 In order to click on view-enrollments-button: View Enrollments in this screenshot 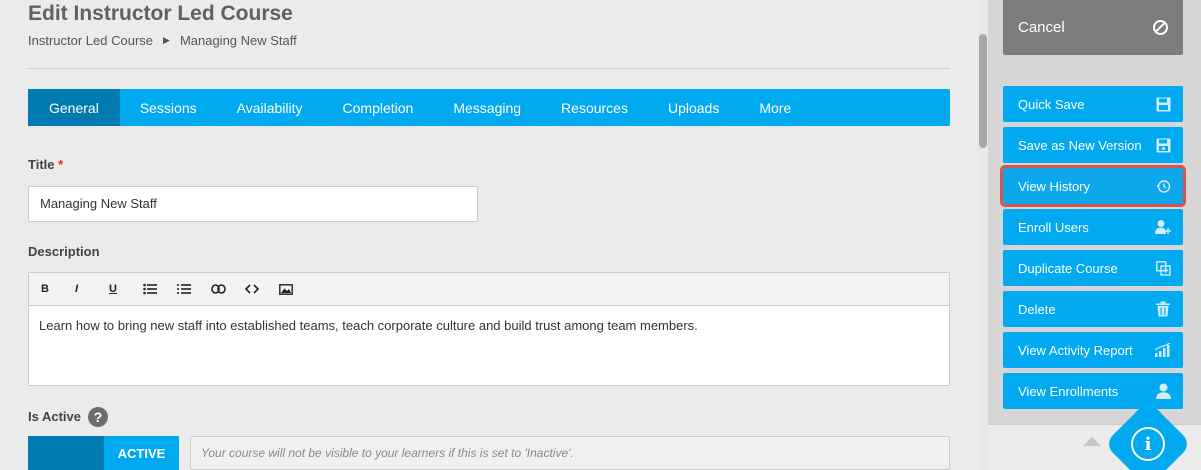, I will do `click(1093, 391)`.